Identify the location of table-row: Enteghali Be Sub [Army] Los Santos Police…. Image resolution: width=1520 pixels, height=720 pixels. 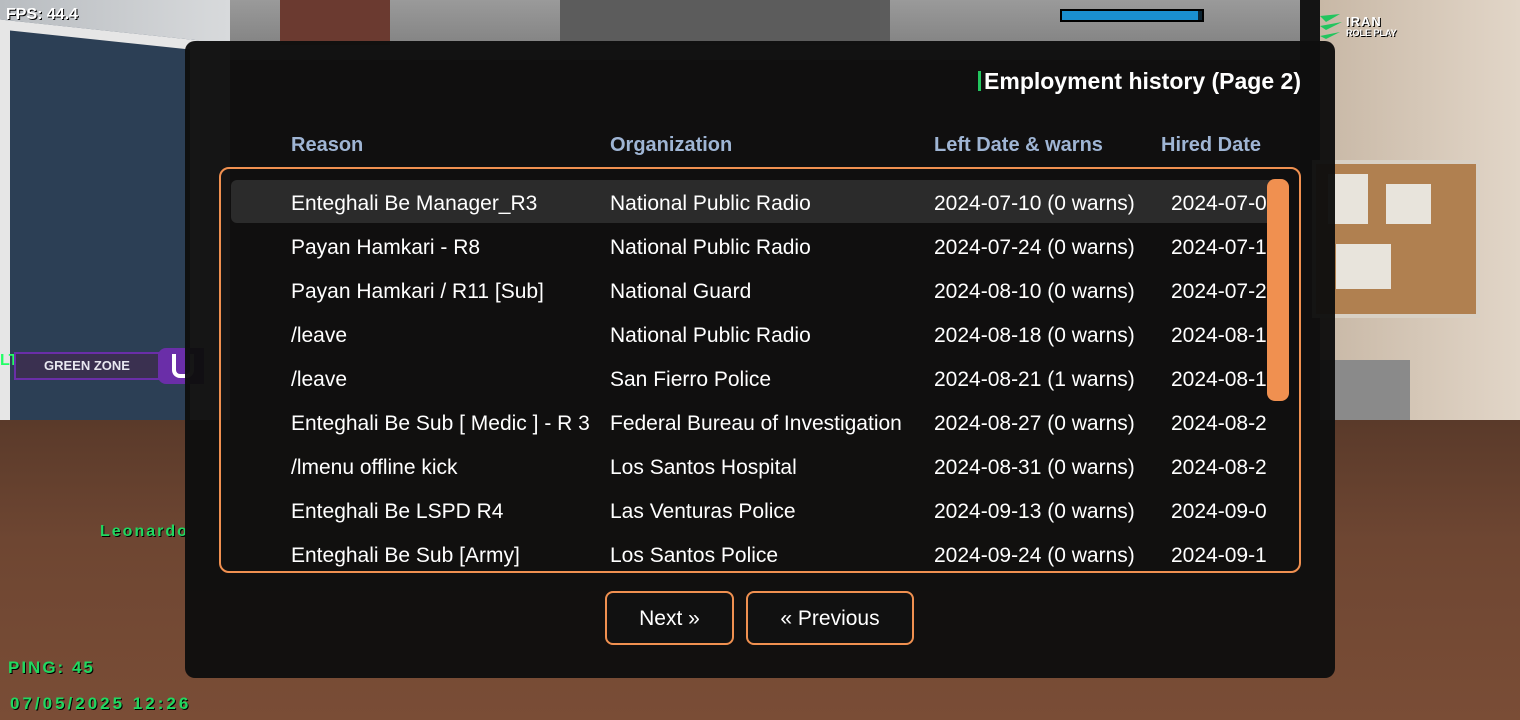
(760, 544).